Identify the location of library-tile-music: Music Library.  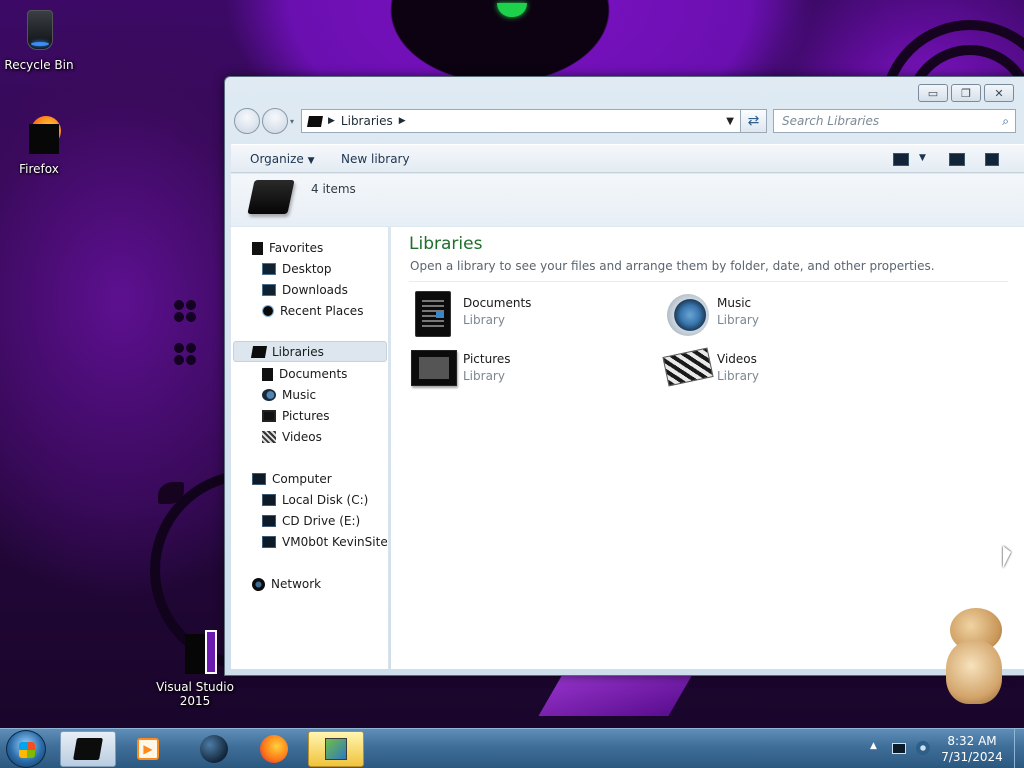
(783, 315).